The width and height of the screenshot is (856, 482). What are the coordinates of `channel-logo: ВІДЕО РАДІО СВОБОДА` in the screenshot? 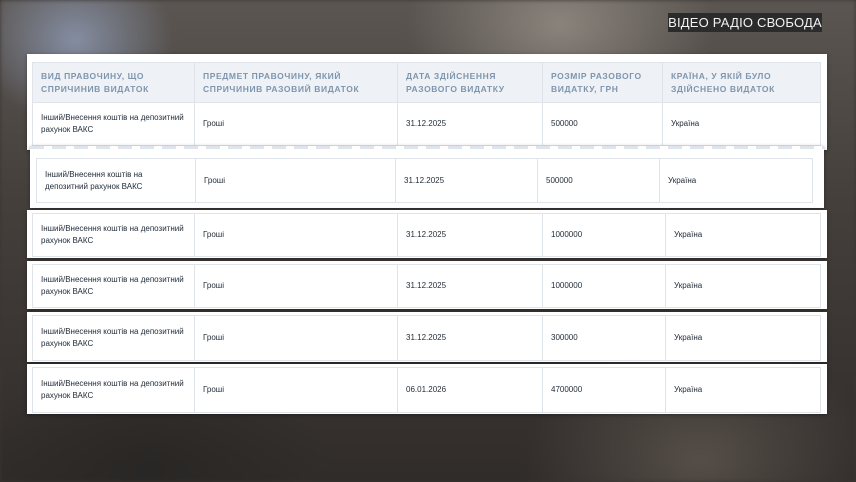 It's located at (745, 22).